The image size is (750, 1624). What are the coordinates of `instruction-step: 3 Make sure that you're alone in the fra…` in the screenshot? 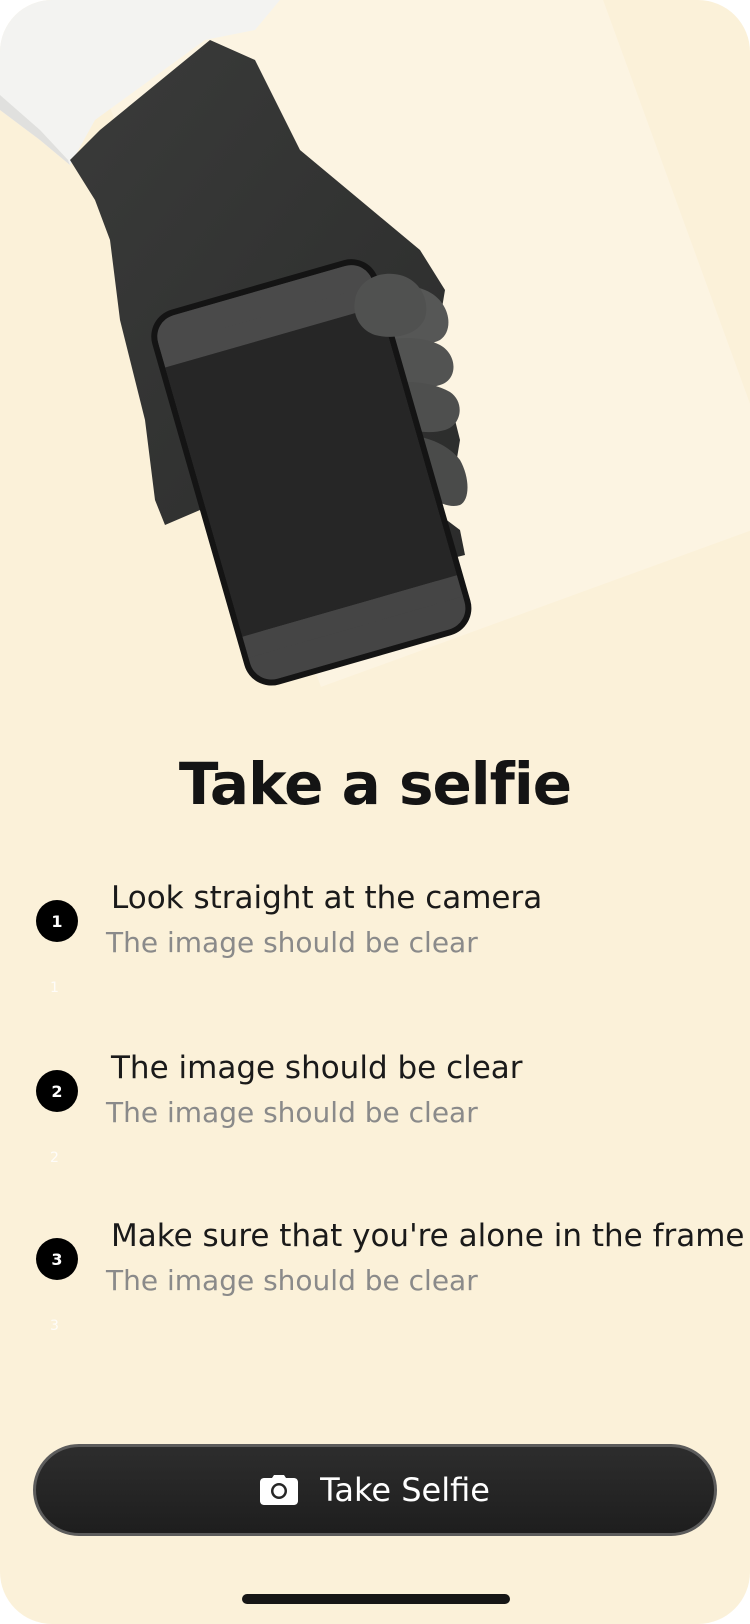 It's located at (375, 1283).